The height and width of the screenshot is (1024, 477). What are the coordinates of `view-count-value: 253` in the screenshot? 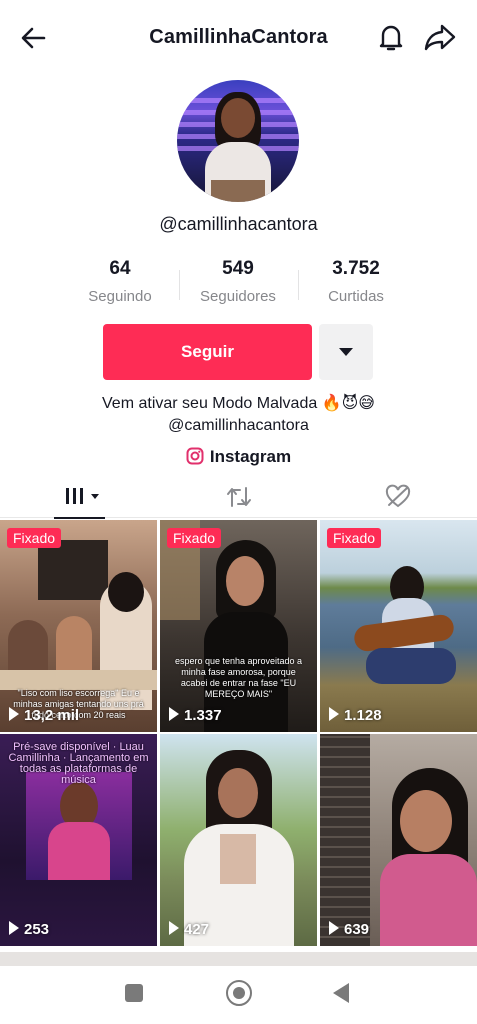 It's located at (37, 929).